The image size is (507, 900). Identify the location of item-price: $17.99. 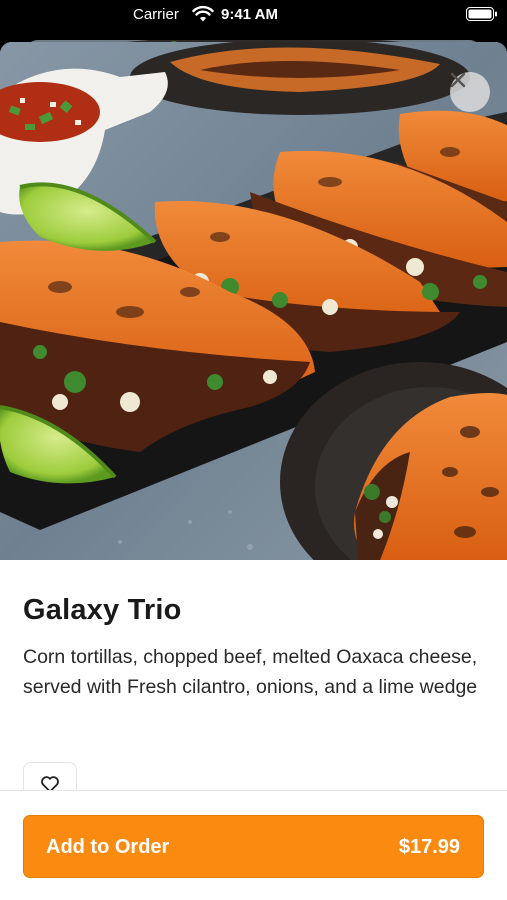
(429, 847).